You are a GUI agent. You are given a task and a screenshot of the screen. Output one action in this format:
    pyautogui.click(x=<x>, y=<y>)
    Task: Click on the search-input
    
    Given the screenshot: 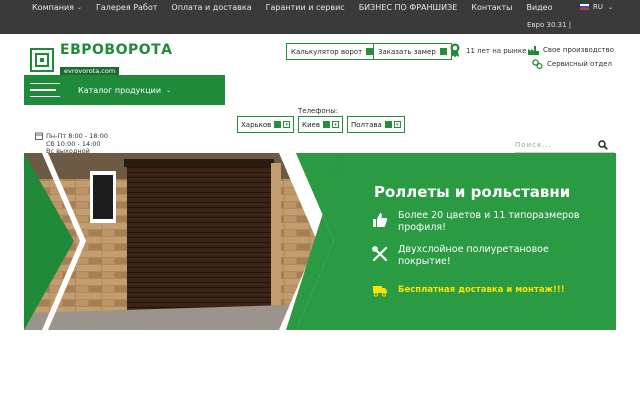 What is the action you would take?
    pyautogui.click(x=555, y=144)
    